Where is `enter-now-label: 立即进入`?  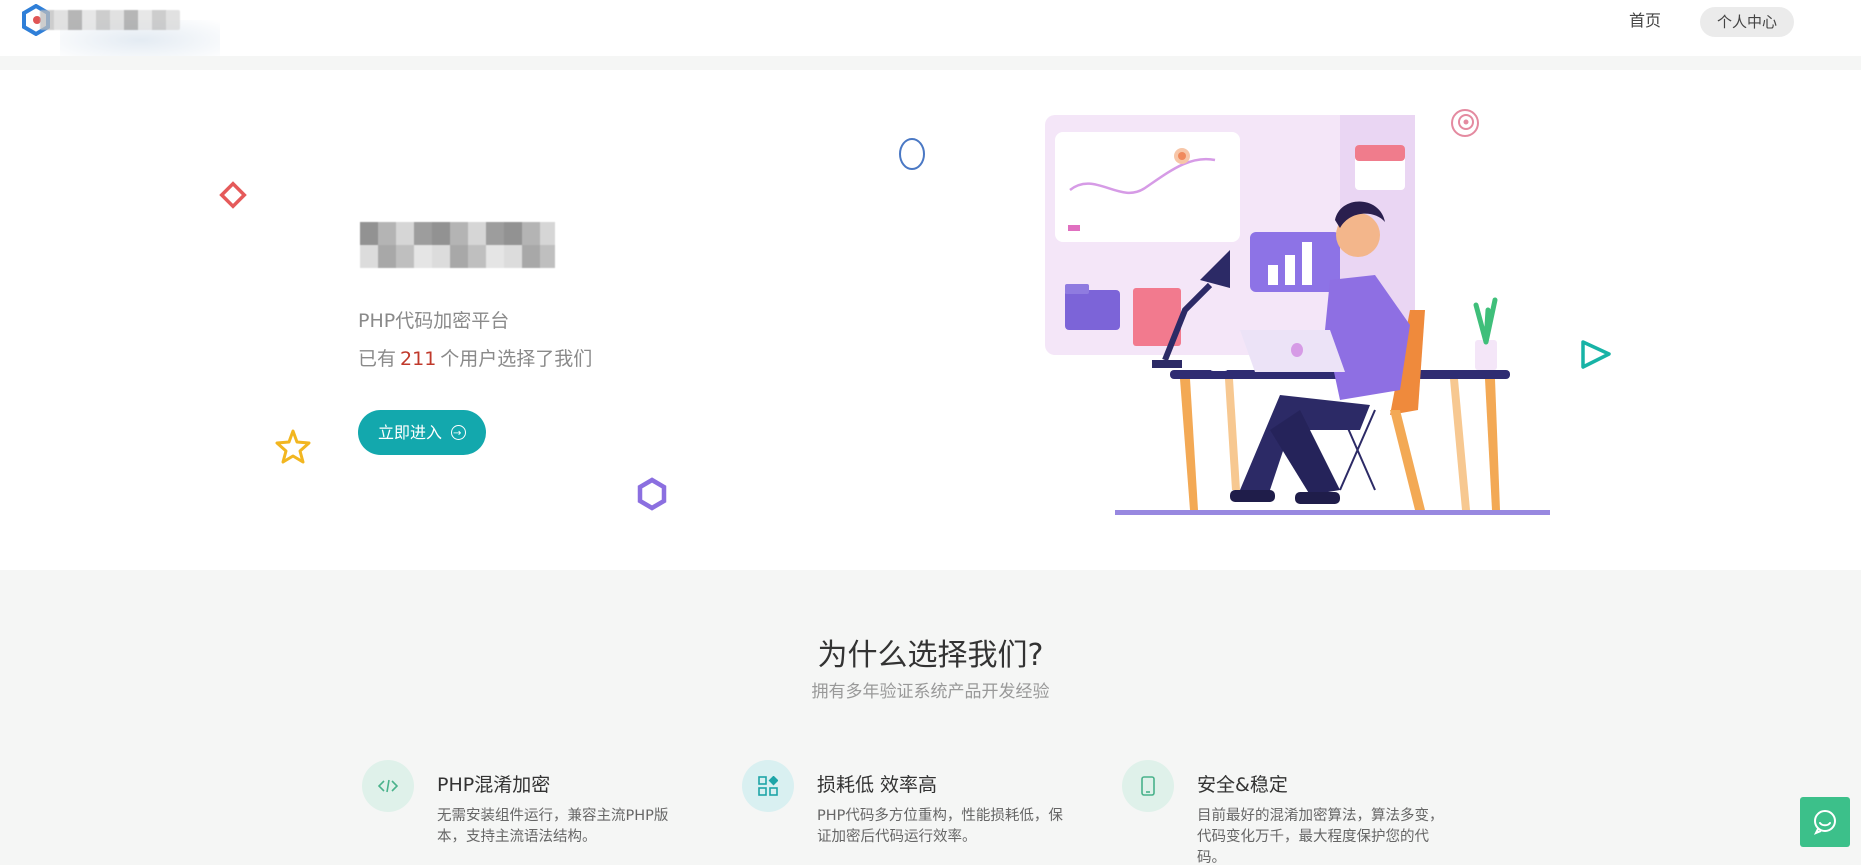
enter-now-label: 立即进入 is located at coordinates (410, 432).